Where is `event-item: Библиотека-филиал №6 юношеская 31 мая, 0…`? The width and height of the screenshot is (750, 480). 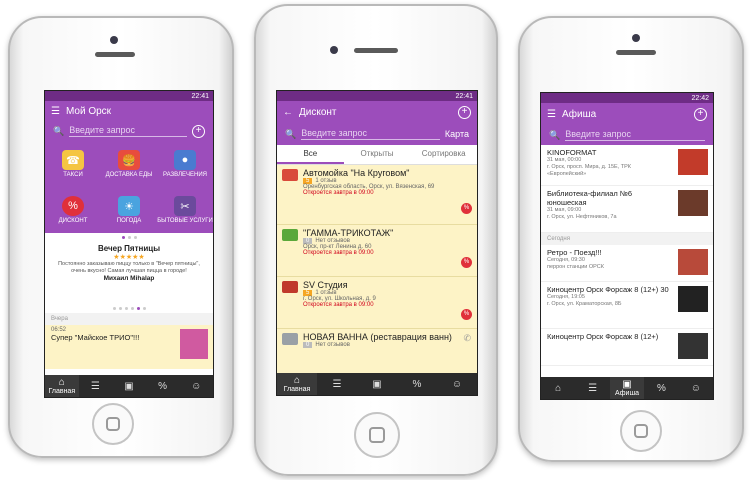 event-item: Библиотека-филиал №6 юношеская 31 мая, 0… is located at coordinates (627, 209).